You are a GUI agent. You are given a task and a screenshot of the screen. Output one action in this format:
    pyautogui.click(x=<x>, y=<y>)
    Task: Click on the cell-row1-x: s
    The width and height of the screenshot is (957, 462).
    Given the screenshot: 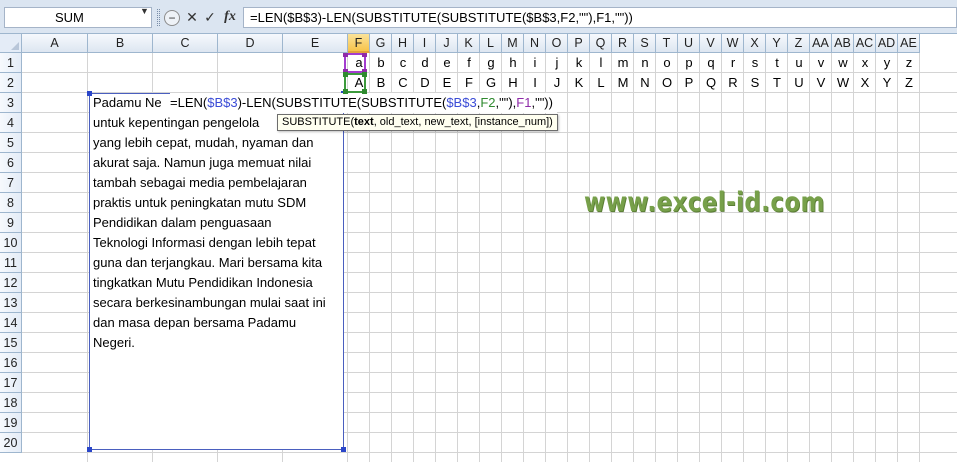 What is the action you would take?
    pyautogui.click(x=755, y=63)
    